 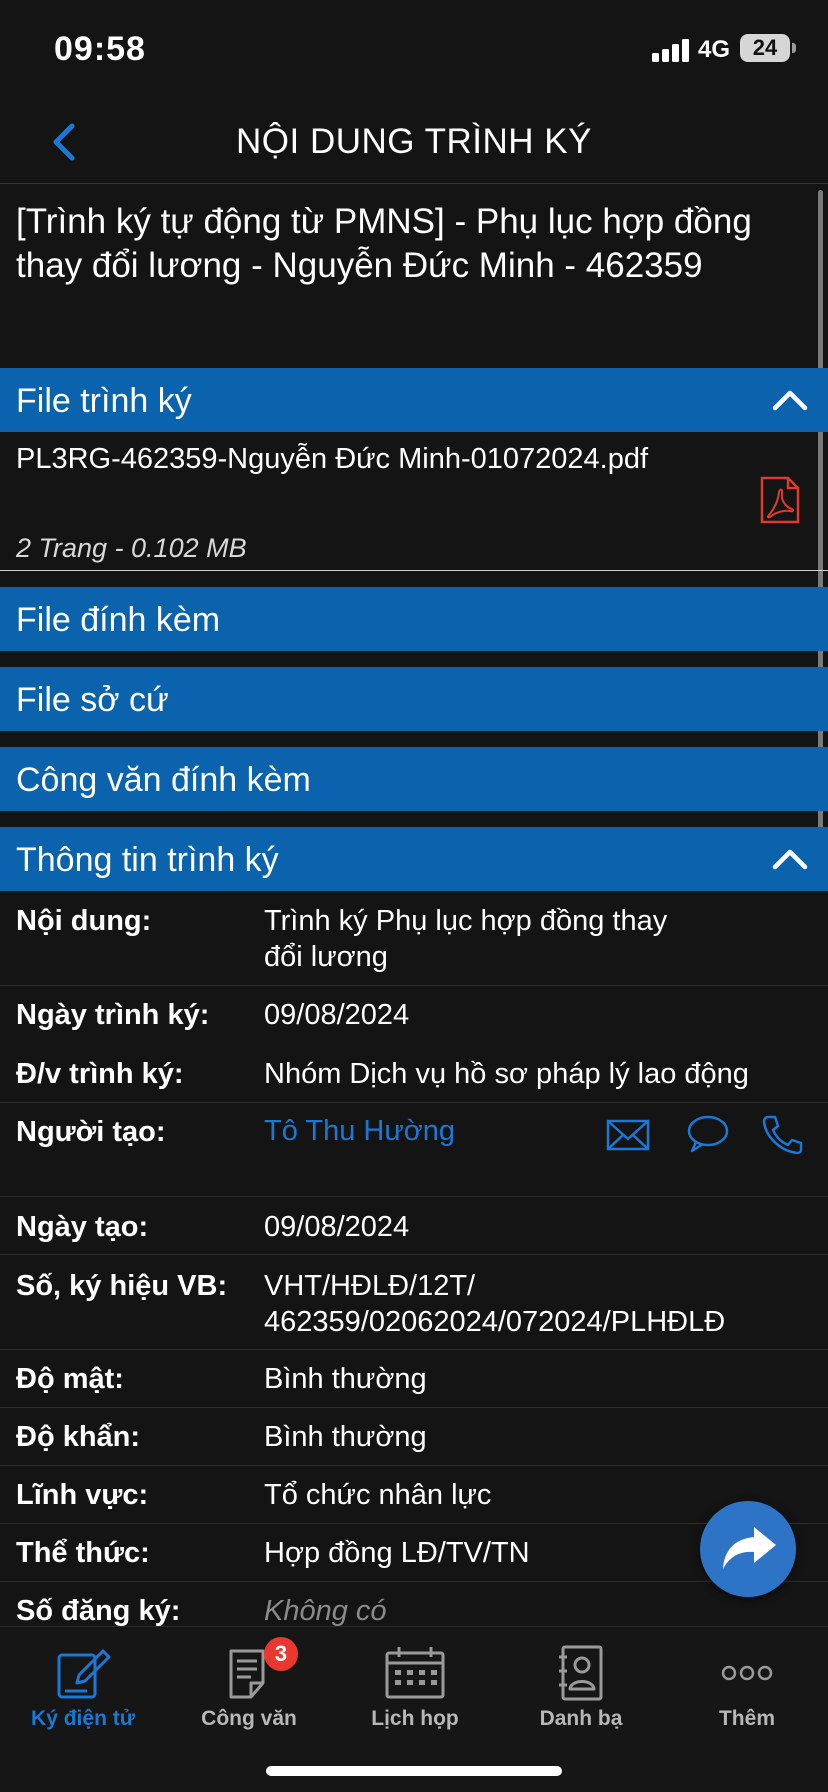 What do you see at coordinates (466, 921) in the screenshot?
I see `info-value-line: Trình ký Phụ lục hợp đồng thay` at bounding box center [466, 921].